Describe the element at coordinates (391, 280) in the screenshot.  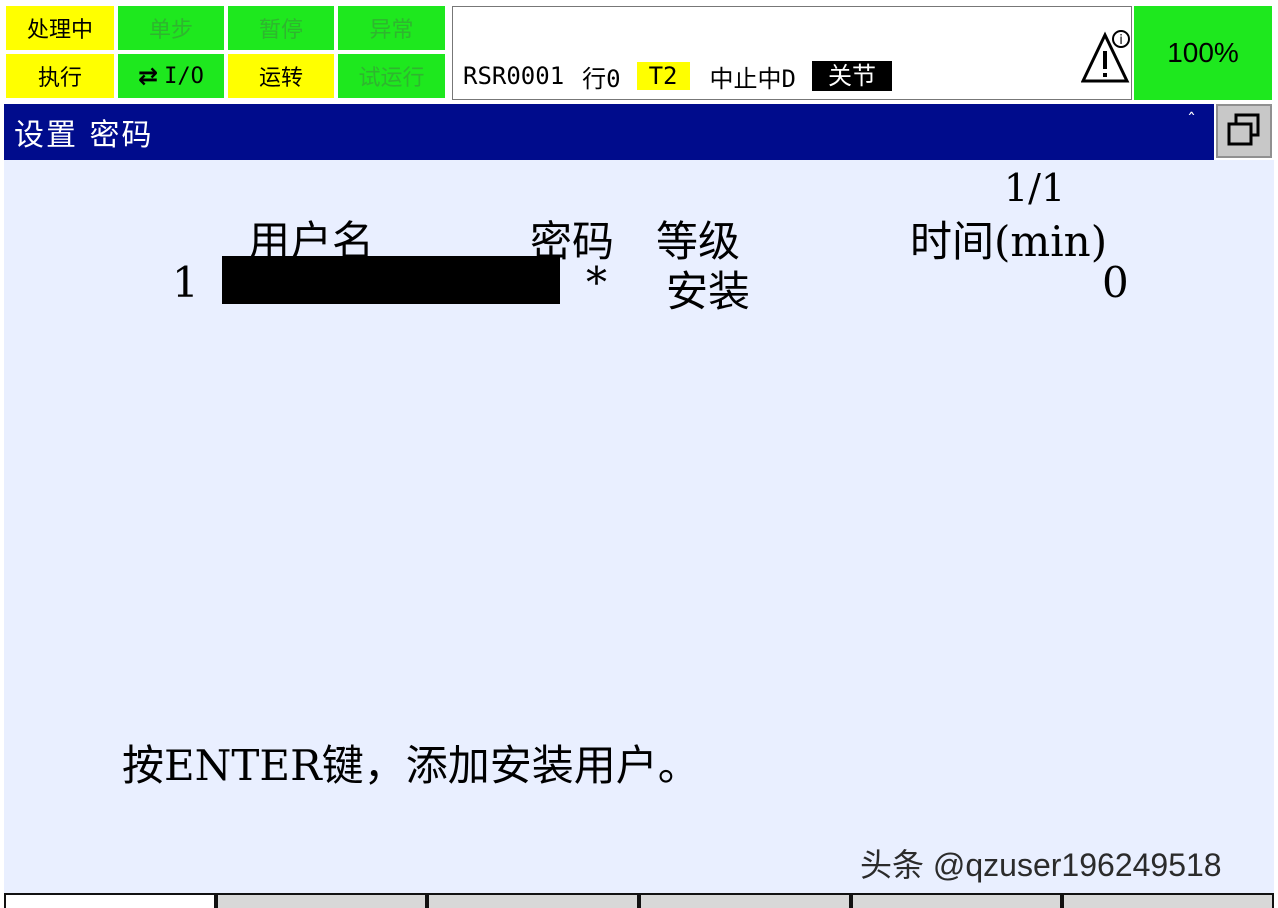
I see `username-field-redacted` at that location.